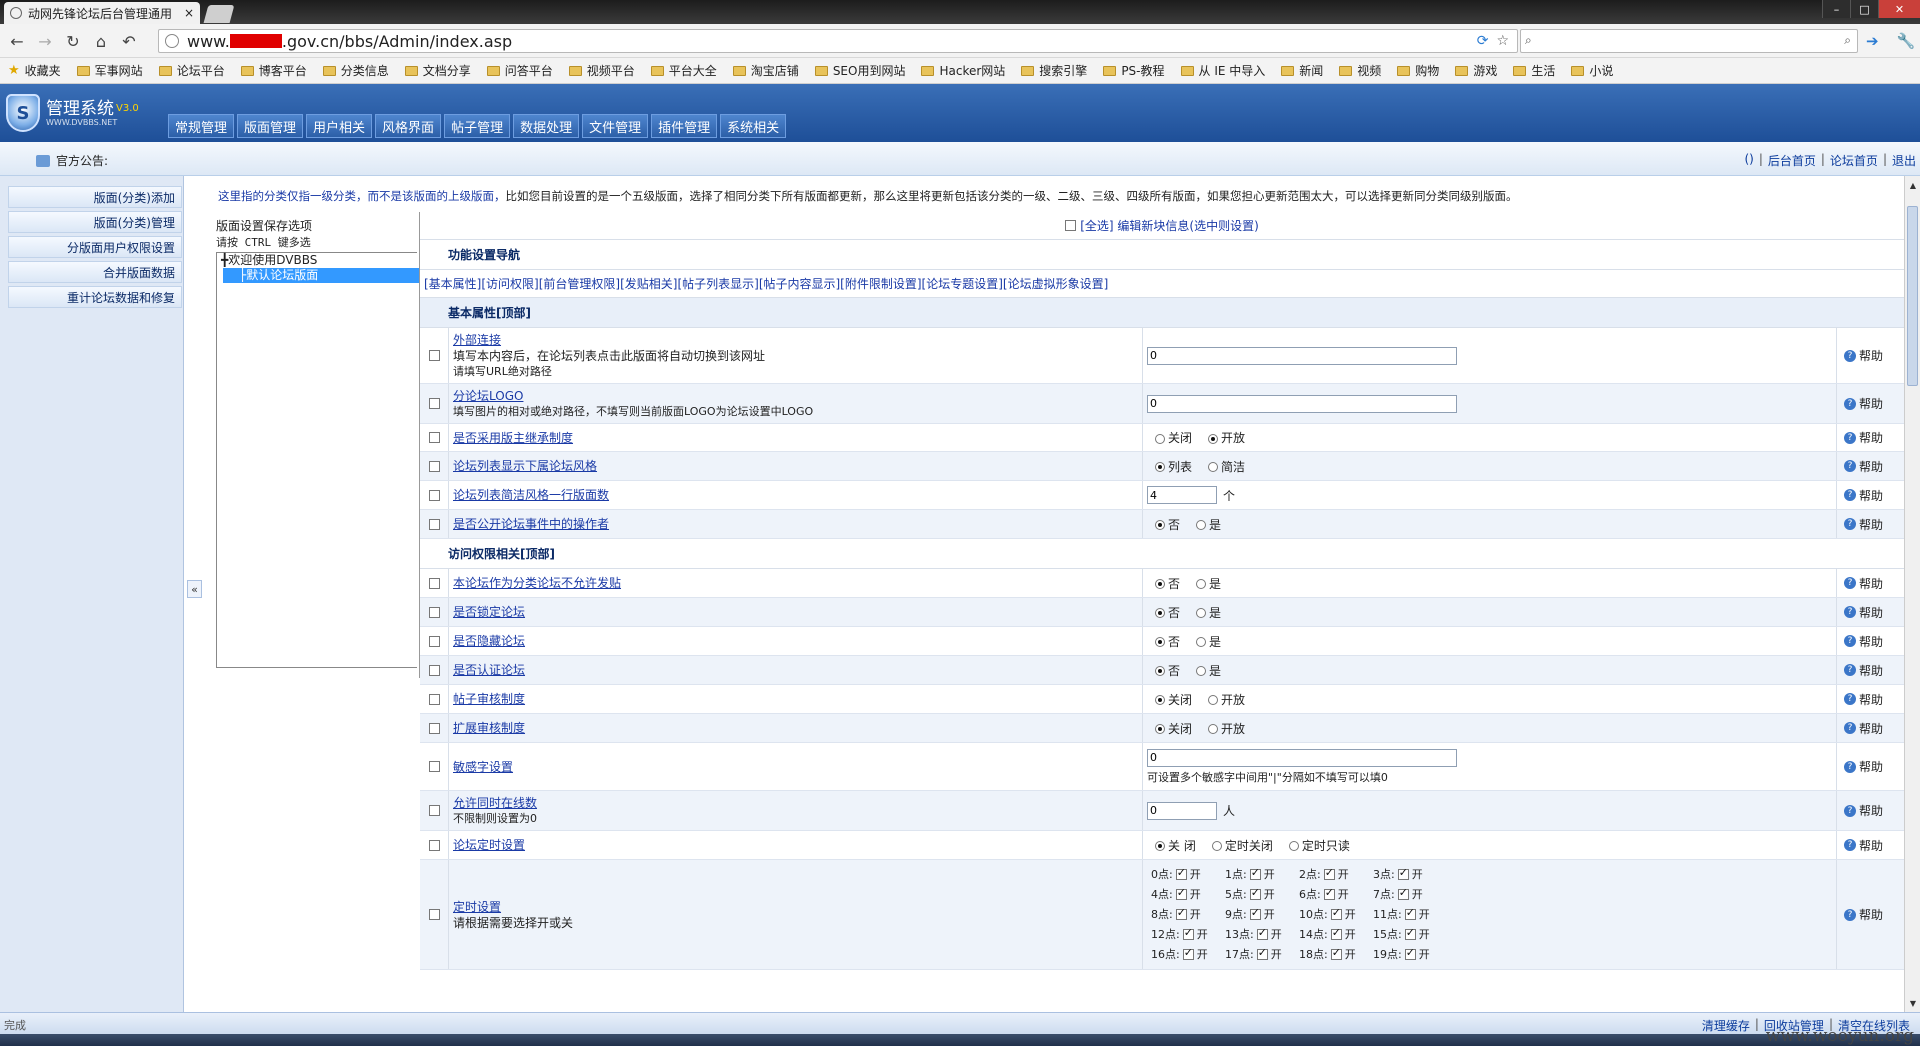 Image resolution: width=1920 pixels, height=1046 pixels. What do you see at coordinates (1162, 313) in the screenshot?
I see `section-basic: 基本属性[顶部]` at bounding box center [1162, 313].